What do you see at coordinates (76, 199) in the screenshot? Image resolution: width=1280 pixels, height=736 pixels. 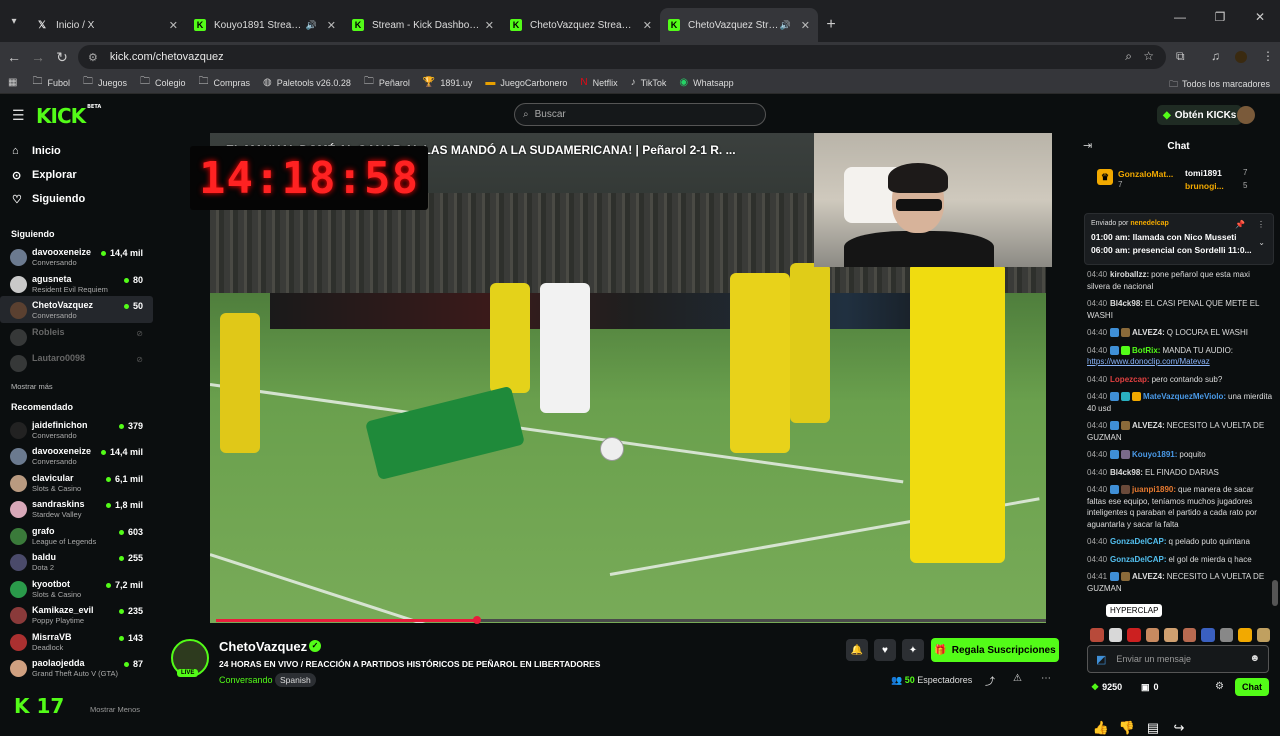 I see `sidebar-nav-siguiendo: ♡ Siguiendo` at bounding box center [76, 199].